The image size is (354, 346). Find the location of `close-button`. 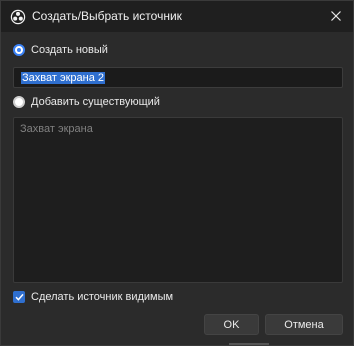

close-button is located at coordinates (336, 16).